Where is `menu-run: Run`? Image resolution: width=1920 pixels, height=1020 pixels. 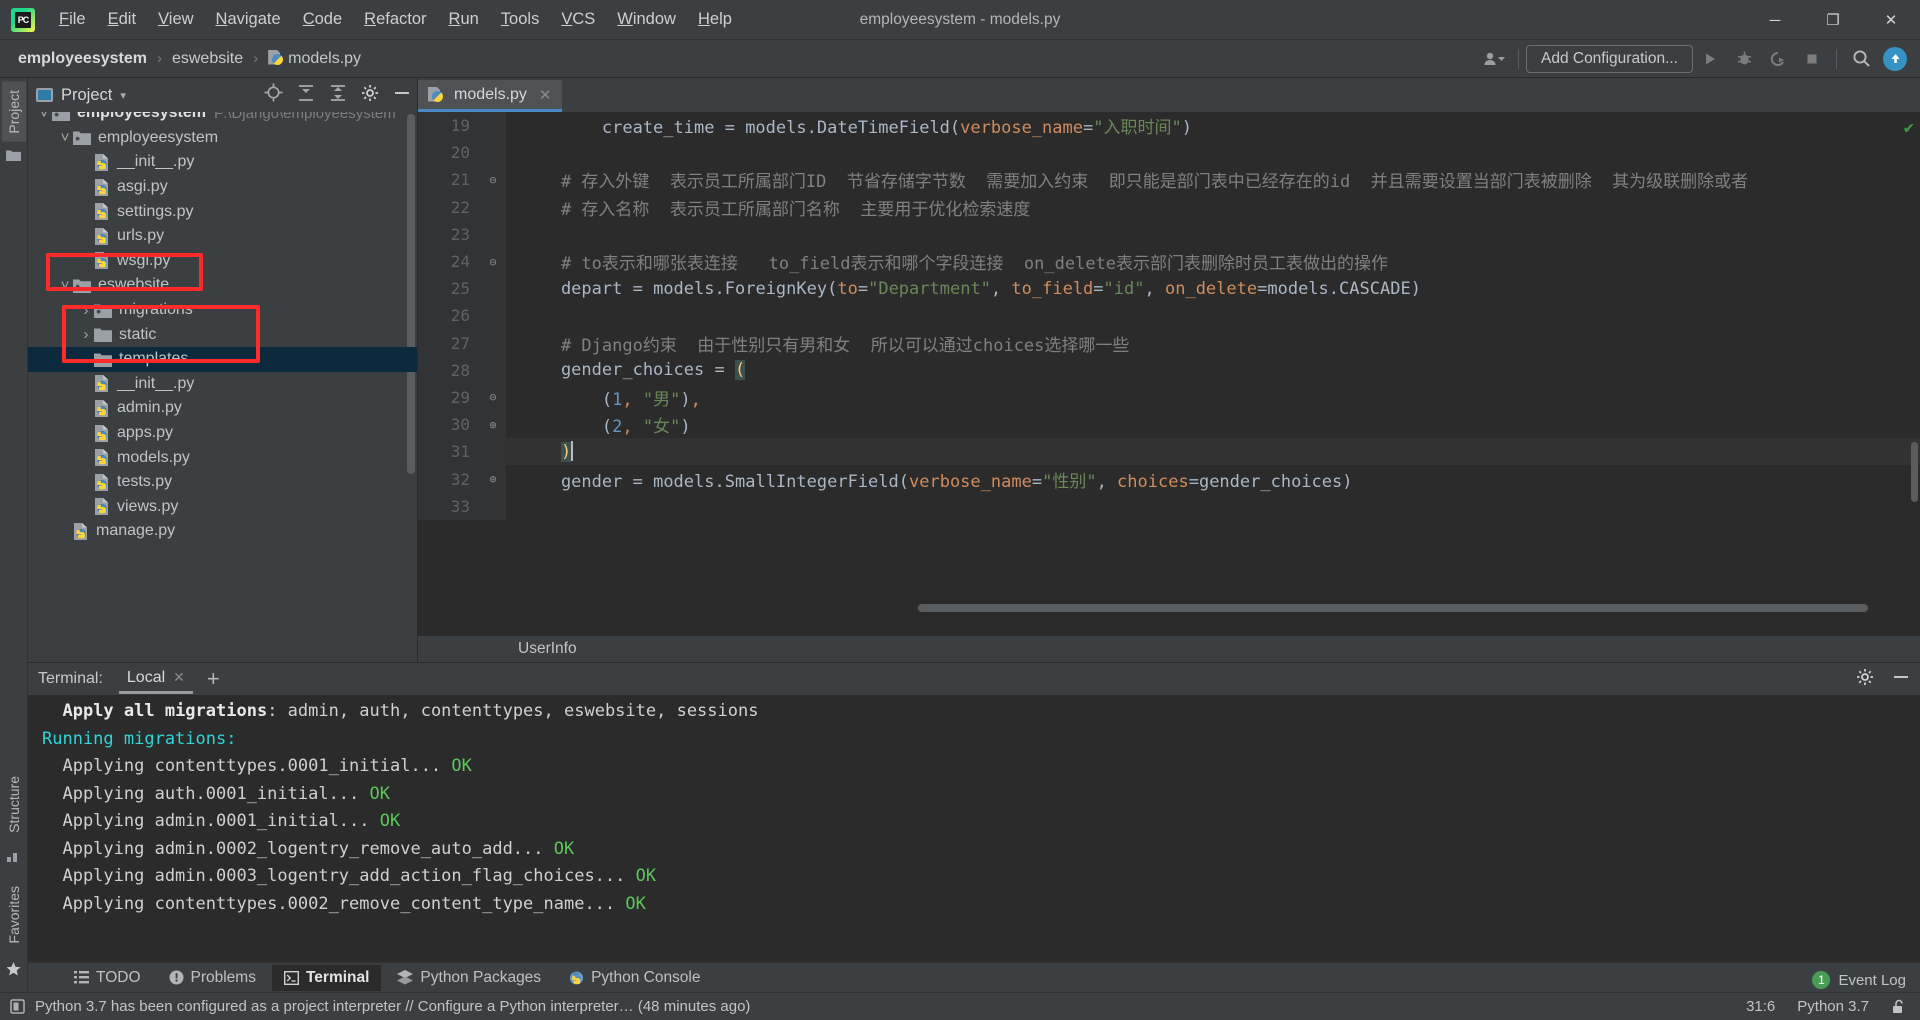
menu-run: Run is located at coordinates (464, 19).